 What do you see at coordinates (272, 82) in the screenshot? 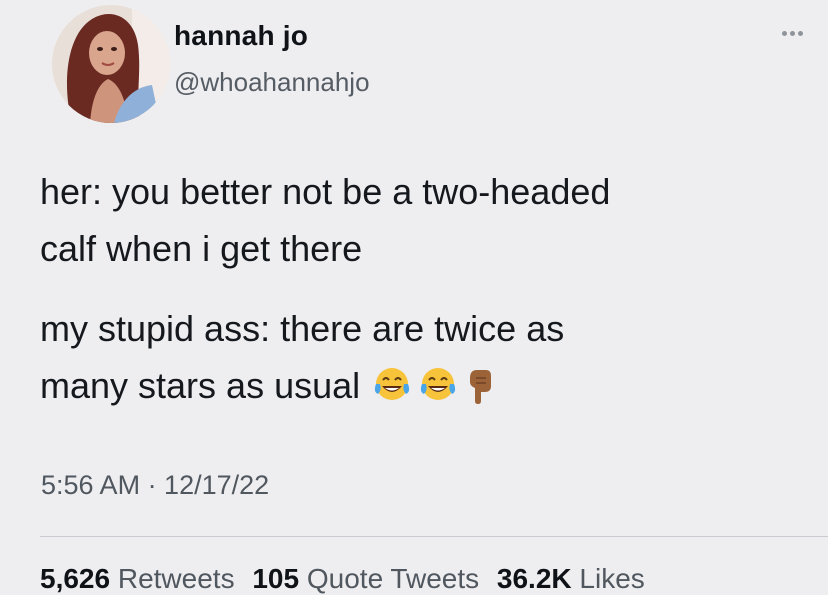
I see `user-handle: @whoahannahjo` at bounding box center [272, 82].